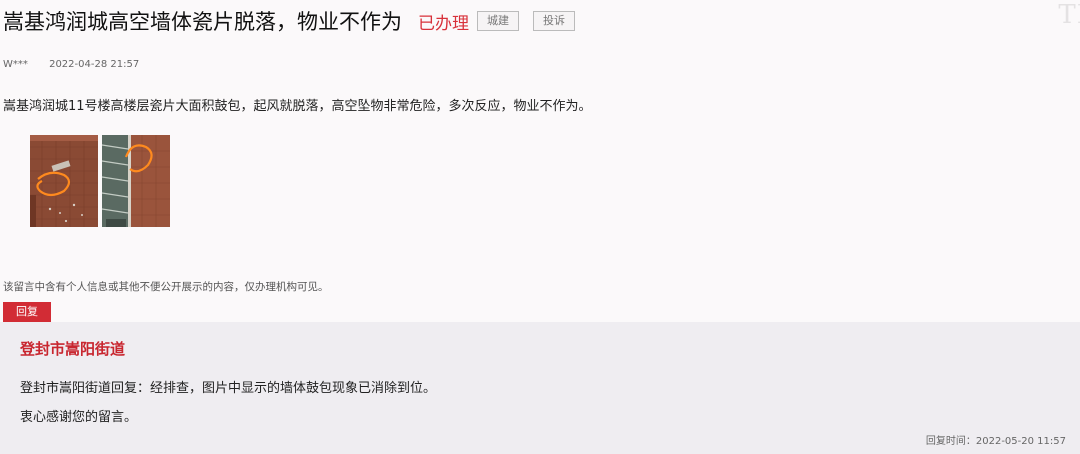 This screenshot has height=454, width=1080. I want to click on reply-content: 登封市嵩阳街道回复：经排查，图片中显示的墙体鼓包现象已消除到位。, so click(228, 388).